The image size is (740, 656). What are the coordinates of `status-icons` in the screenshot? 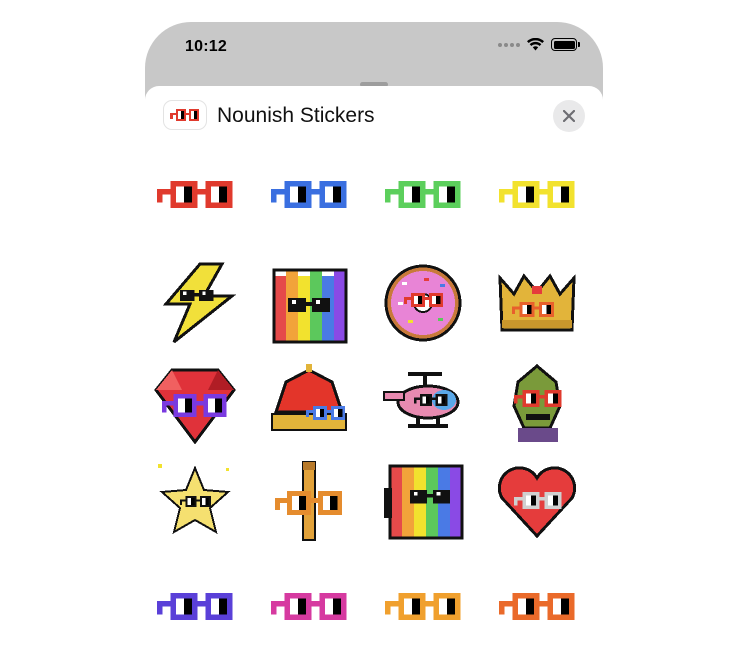 It's located at (539, 44).